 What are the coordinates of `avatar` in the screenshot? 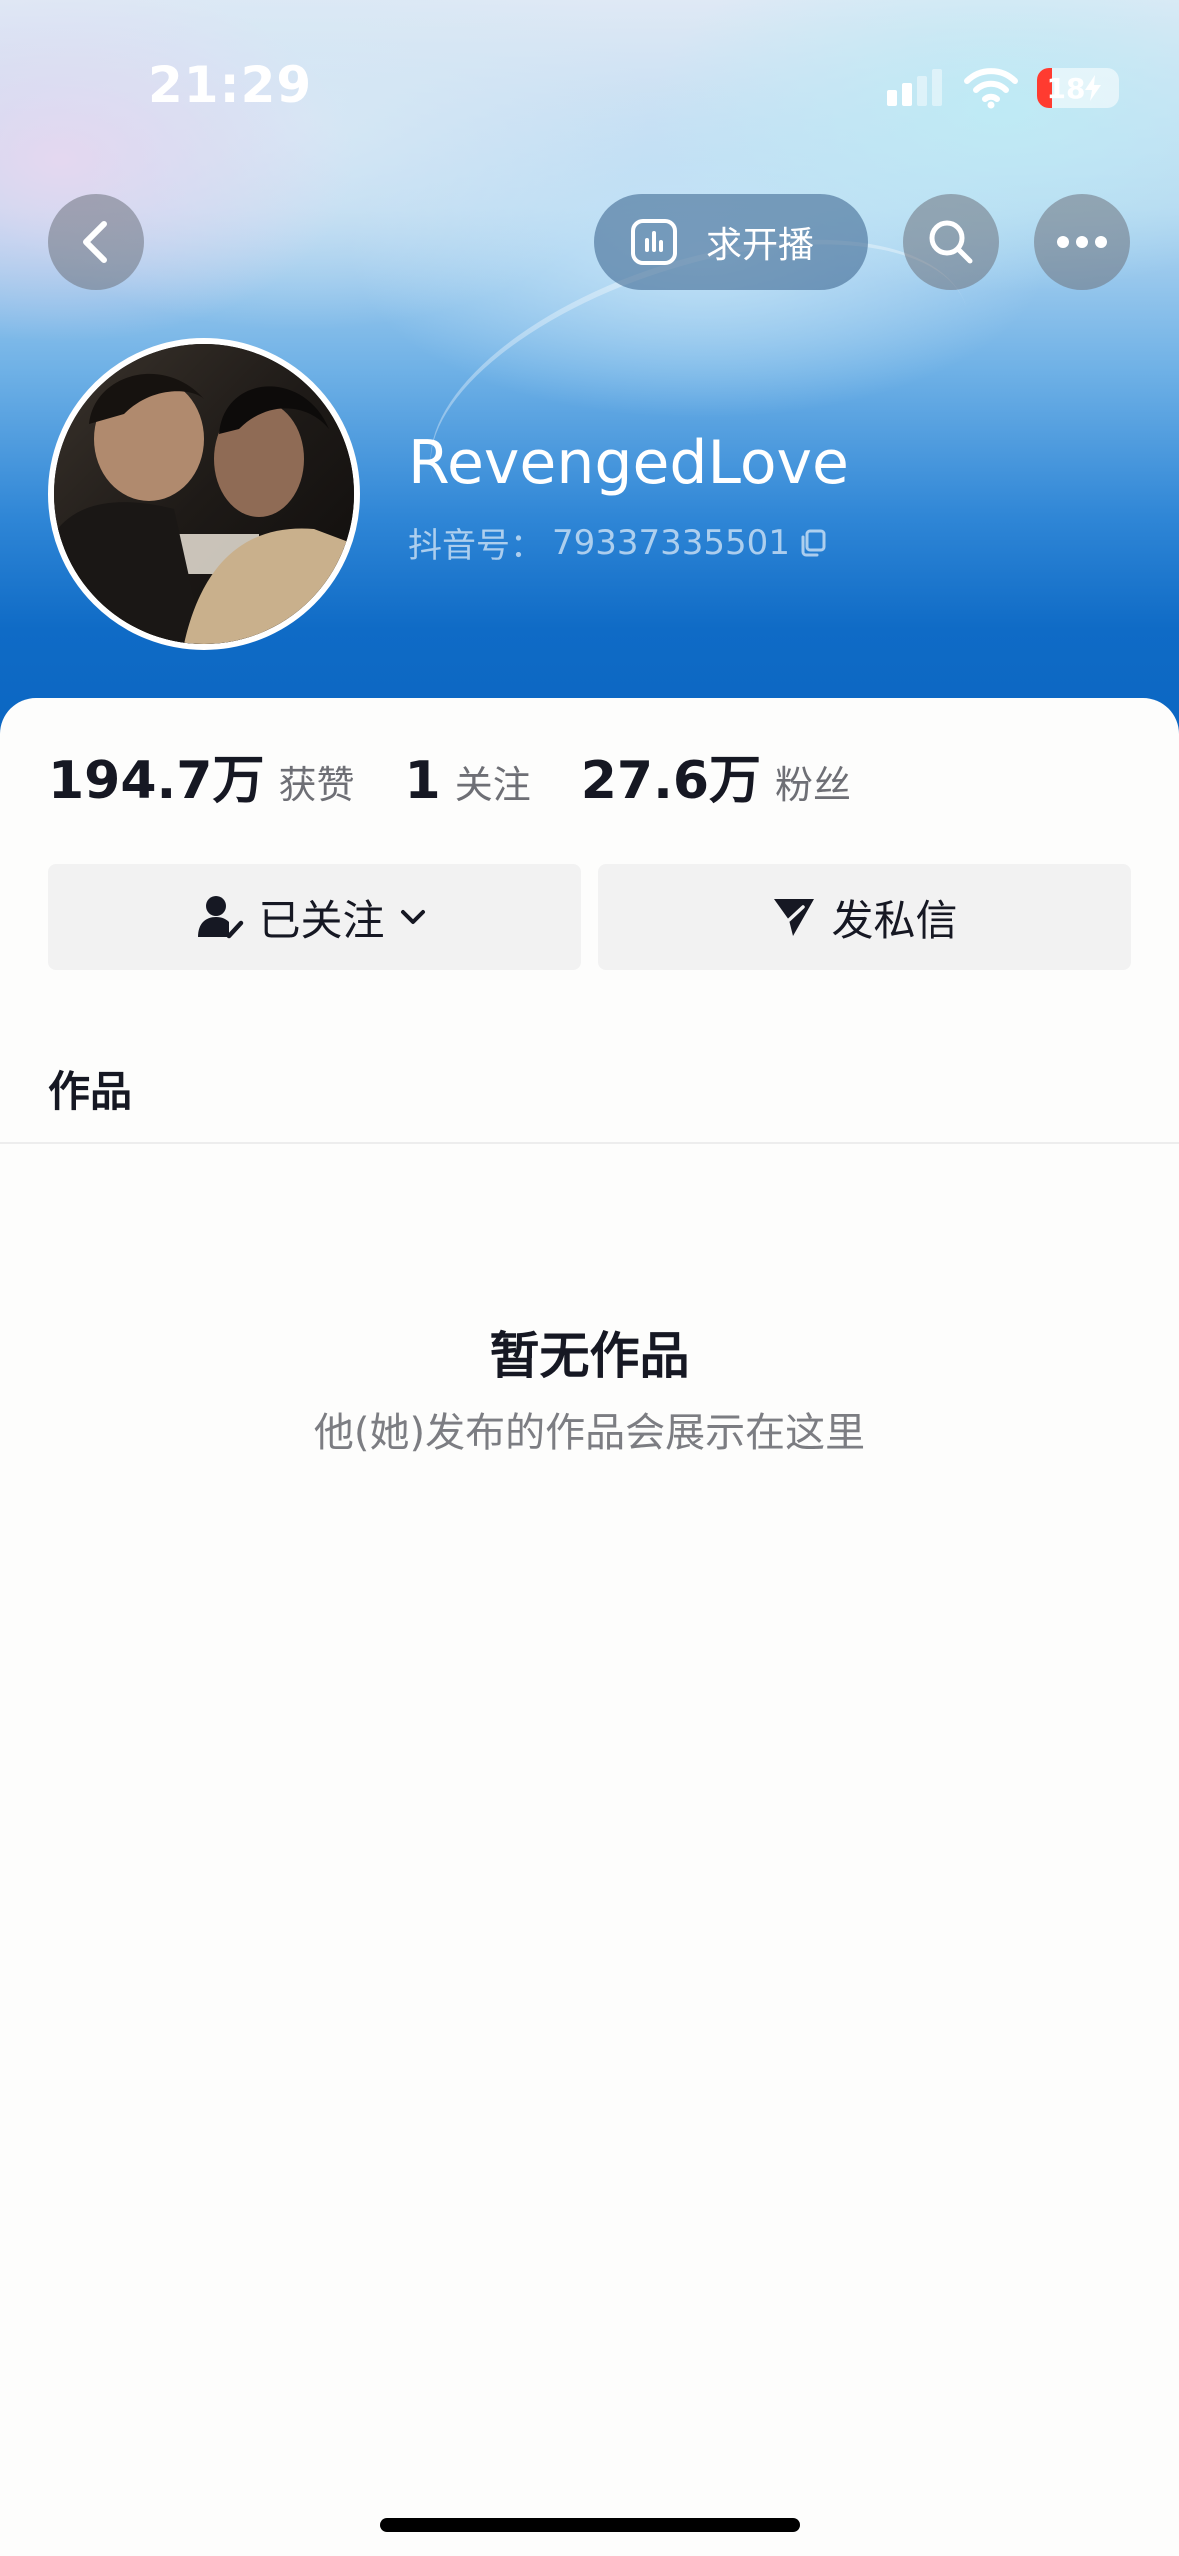 It's located at (204, 494).